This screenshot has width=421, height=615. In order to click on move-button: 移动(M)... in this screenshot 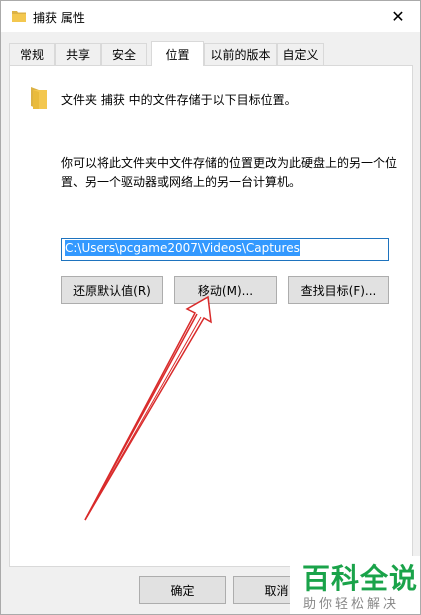, I will do `click(225, 290)`.